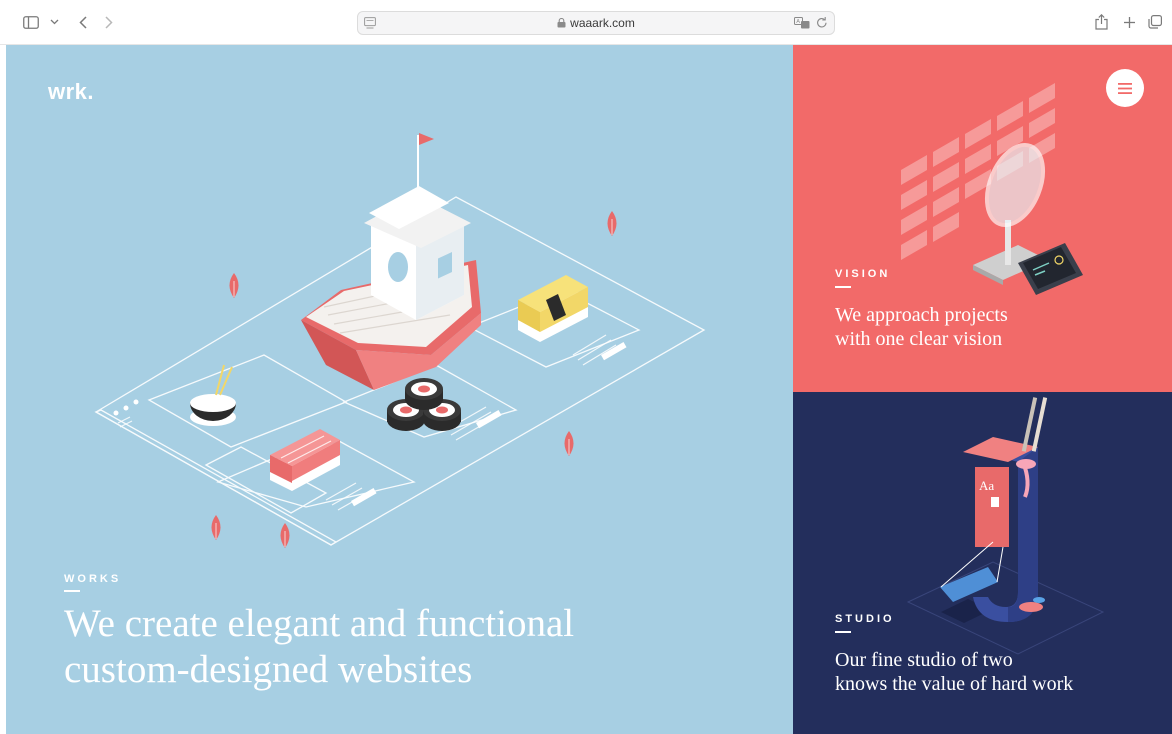 The image size is (1172, 734). What do you see at coordinates (1101, 22) in the screenshot?
I see `share-icon` at bounding box center [1101, 22].